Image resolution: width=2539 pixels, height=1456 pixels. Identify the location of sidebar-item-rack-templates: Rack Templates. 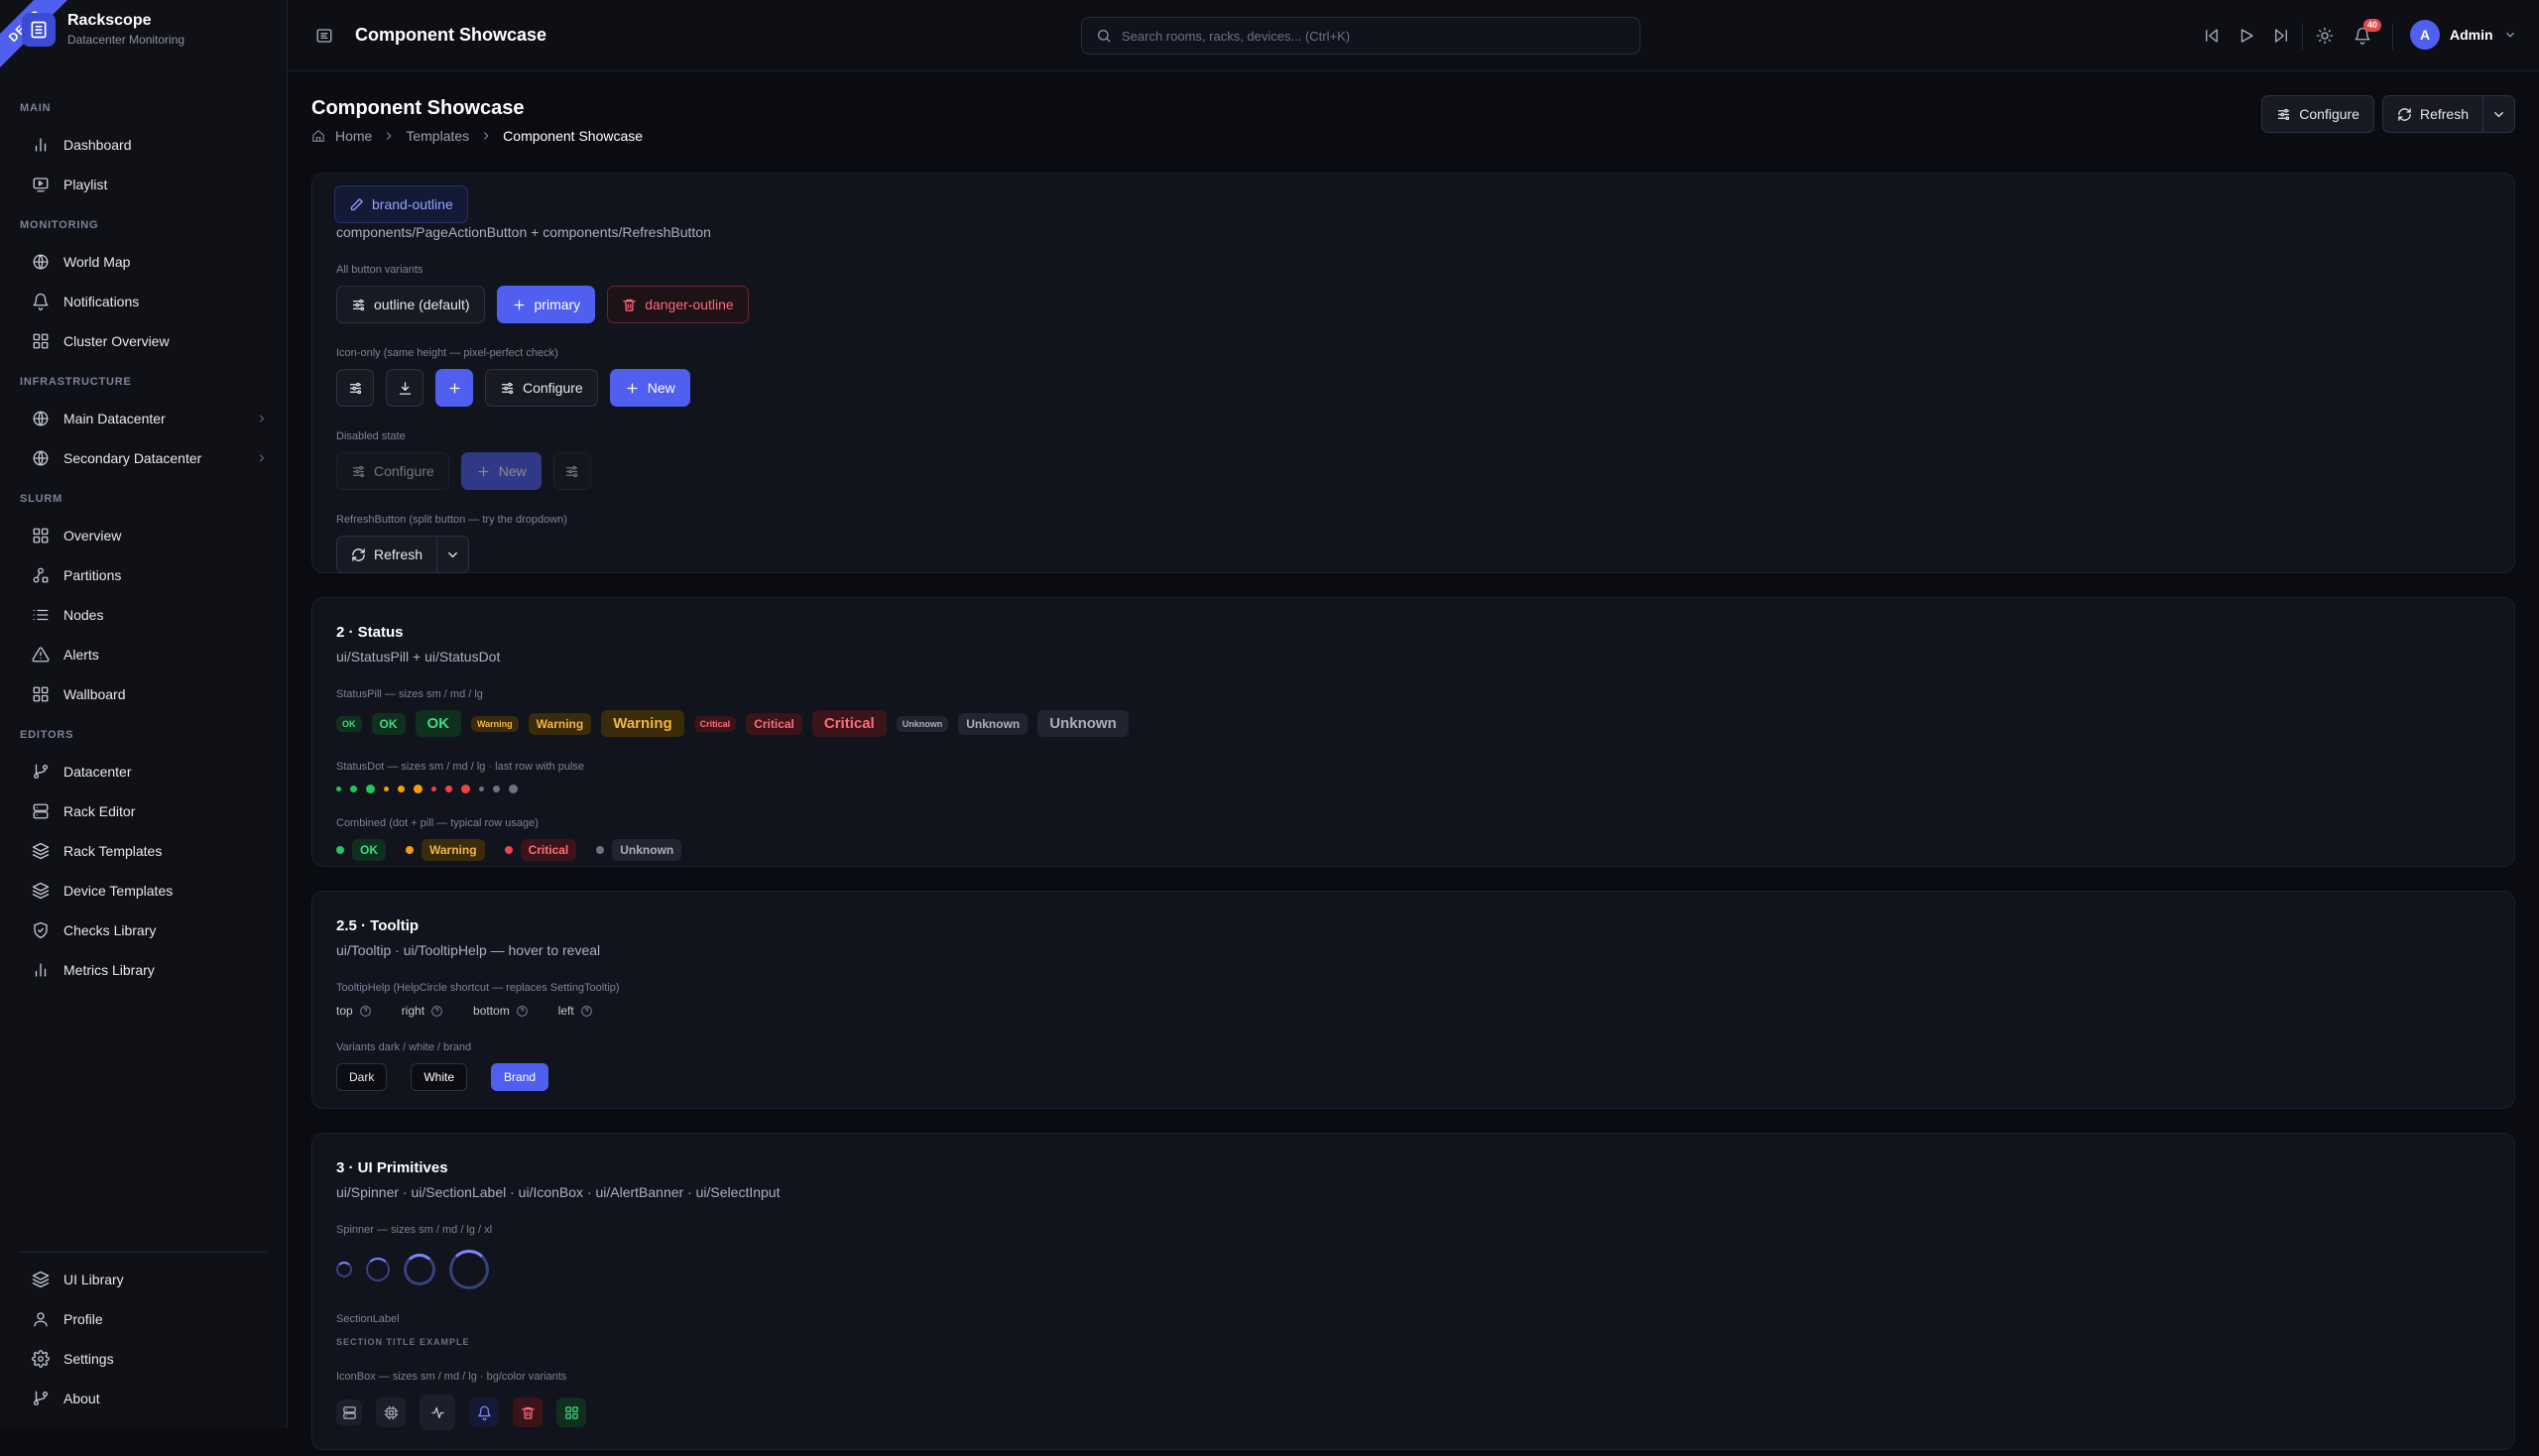
(144, 851).